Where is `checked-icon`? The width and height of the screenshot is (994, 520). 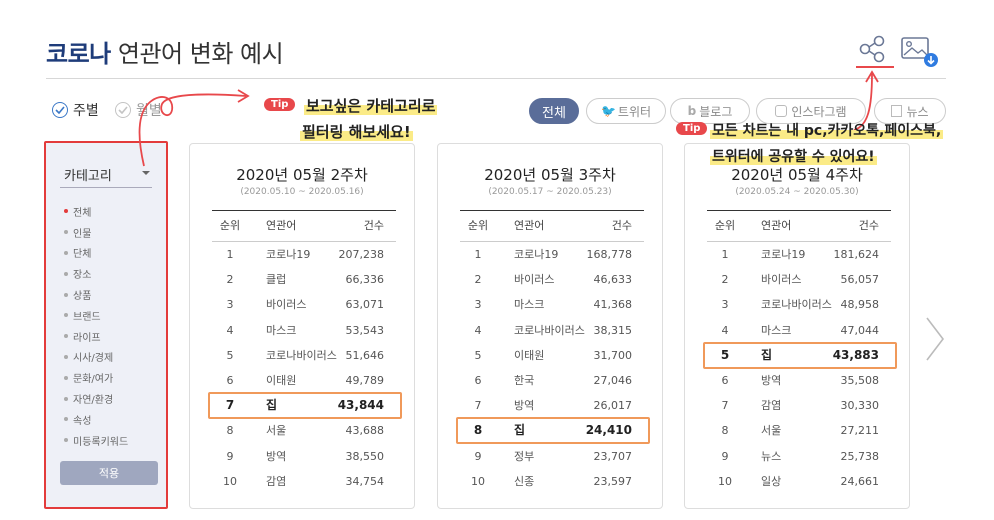 checked-icon is located at coordinates (60, 110).